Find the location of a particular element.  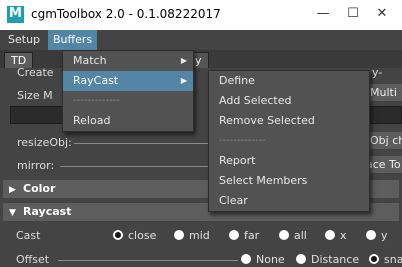

tab-bar: TD y is located at coordinates (201, 59).